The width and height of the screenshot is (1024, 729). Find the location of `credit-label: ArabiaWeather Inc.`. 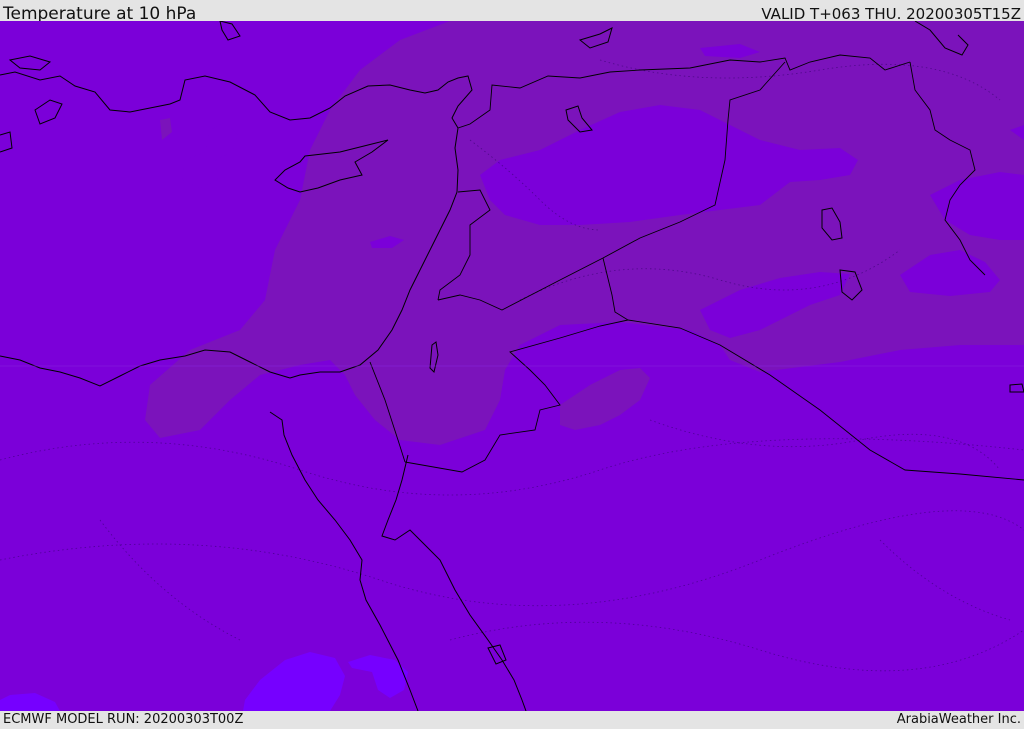

credit-label: ArabiaWeather Inc. is located at coordinates (958, 719).